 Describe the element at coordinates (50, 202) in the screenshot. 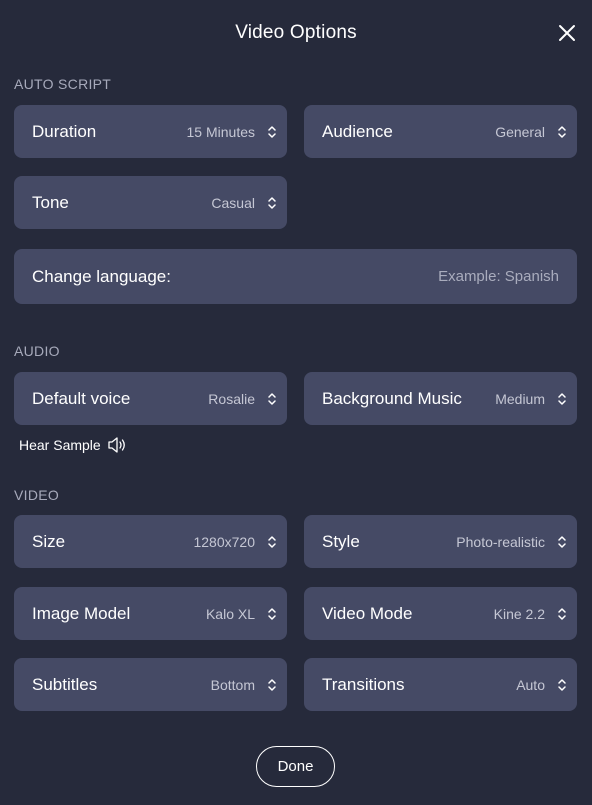

I see `tone-label: Tone` at that location.